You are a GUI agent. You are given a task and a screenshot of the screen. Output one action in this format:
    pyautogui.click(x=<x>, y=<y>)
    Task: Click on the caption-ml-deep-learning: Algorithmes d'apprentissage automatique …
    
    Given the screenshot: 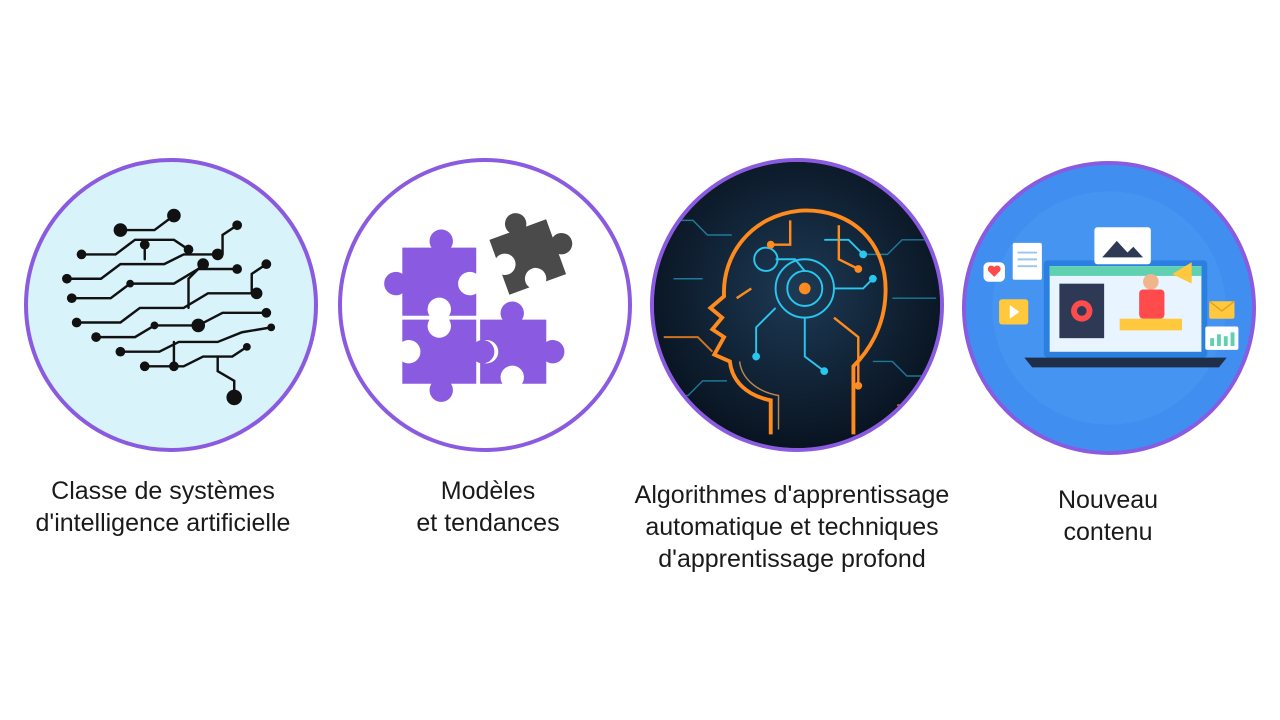 What is the action you would take?
    pyautogui.click(x=792, y=527)
    